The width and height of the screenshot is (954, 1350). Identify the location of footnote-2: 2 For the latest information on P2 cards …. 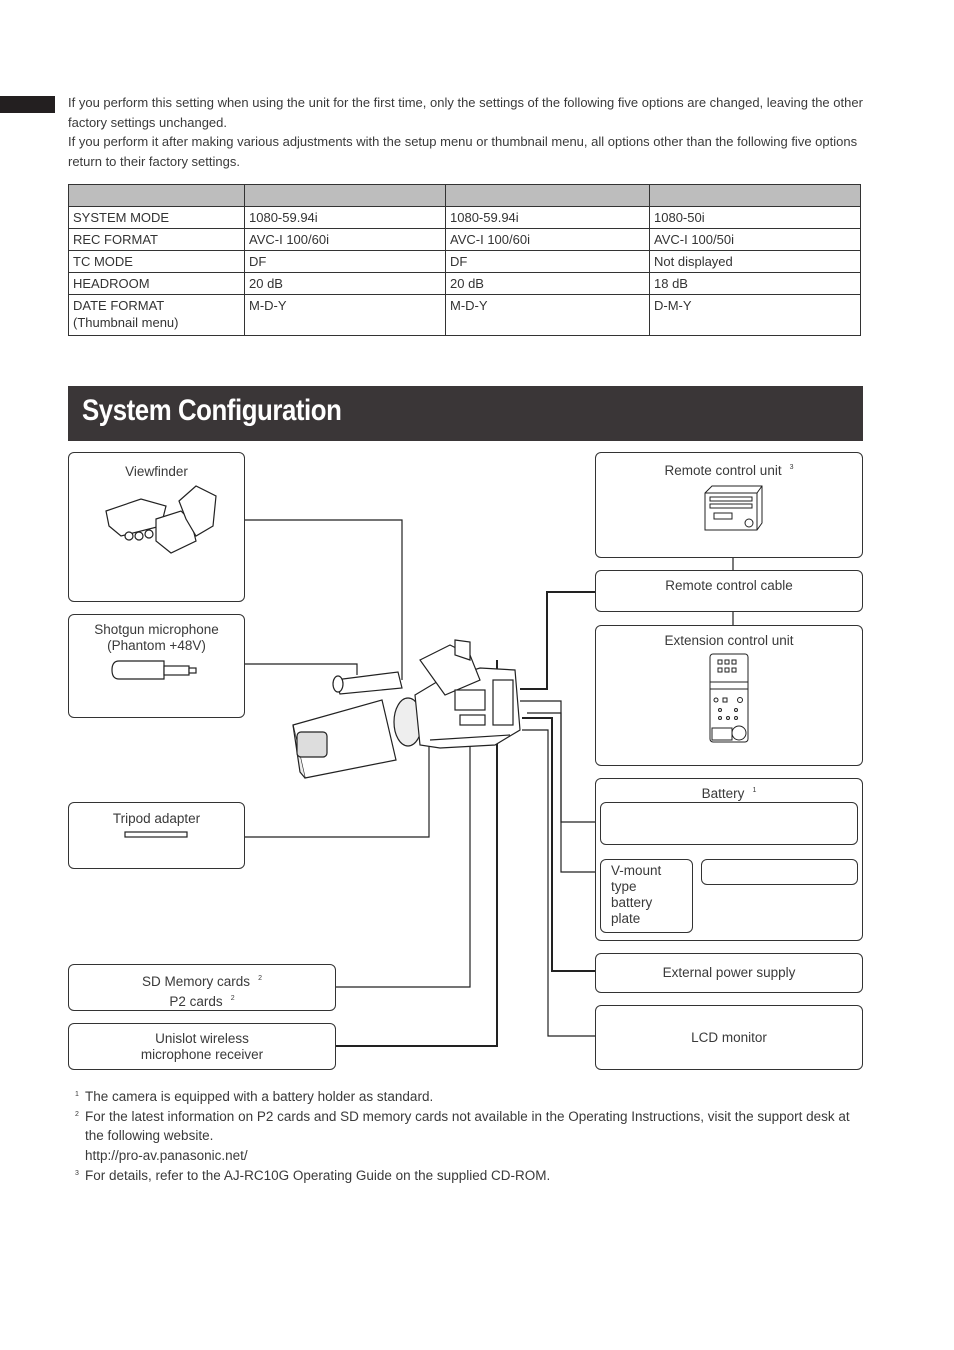
(467, 1136).